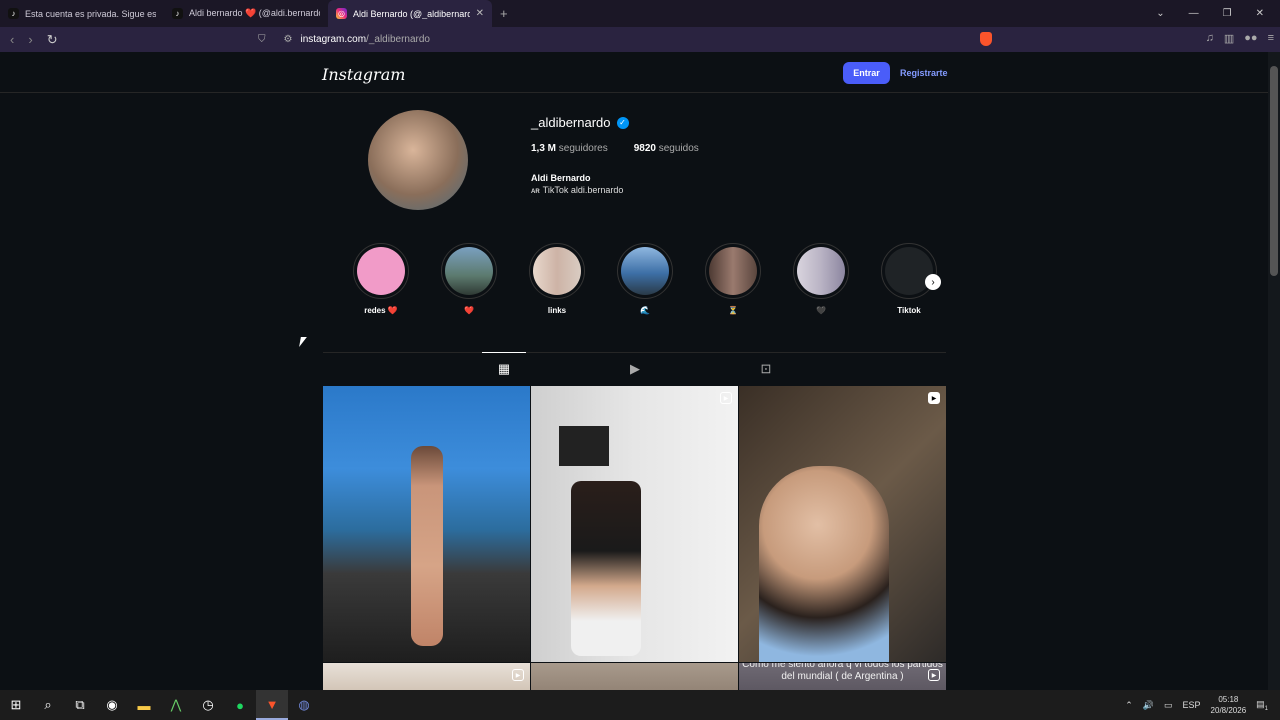 The height and width of the screenshot is (720, 1280). Describe the element at coordinates (52, 40) in the screenshot. I see `reload-icon: ↻` at that location.